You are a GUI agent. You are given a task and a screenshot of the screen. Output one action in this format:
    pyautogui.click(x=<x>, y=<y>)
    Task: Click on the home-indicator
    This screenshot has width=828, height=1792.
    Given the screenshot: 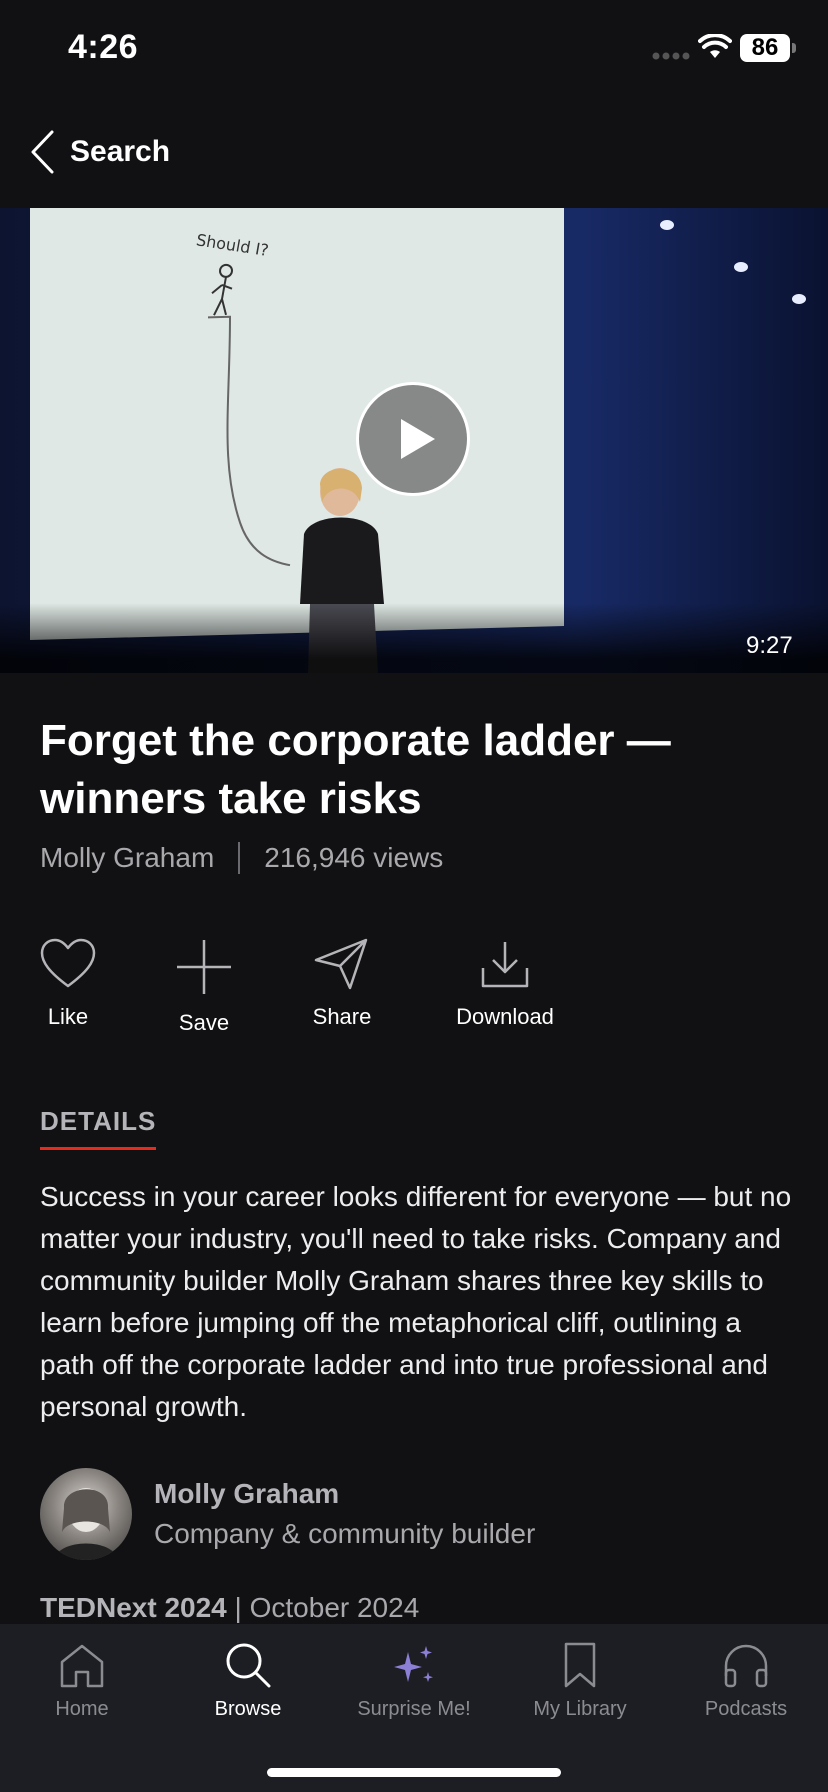 What is the action you would take?
    pyautogui.click(x=414, y=1772)
    